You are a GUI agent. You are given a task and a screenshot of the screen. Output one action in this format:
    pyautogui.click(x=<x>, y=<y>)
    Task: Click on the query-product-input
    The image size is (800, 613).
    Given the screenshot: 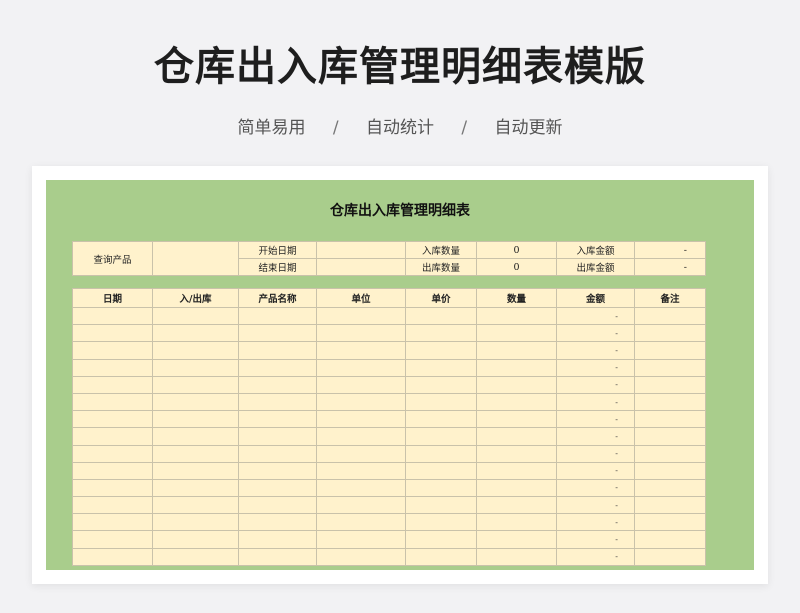 What is the action you would take?
    pyautogui.click(x=195, y=258)
    